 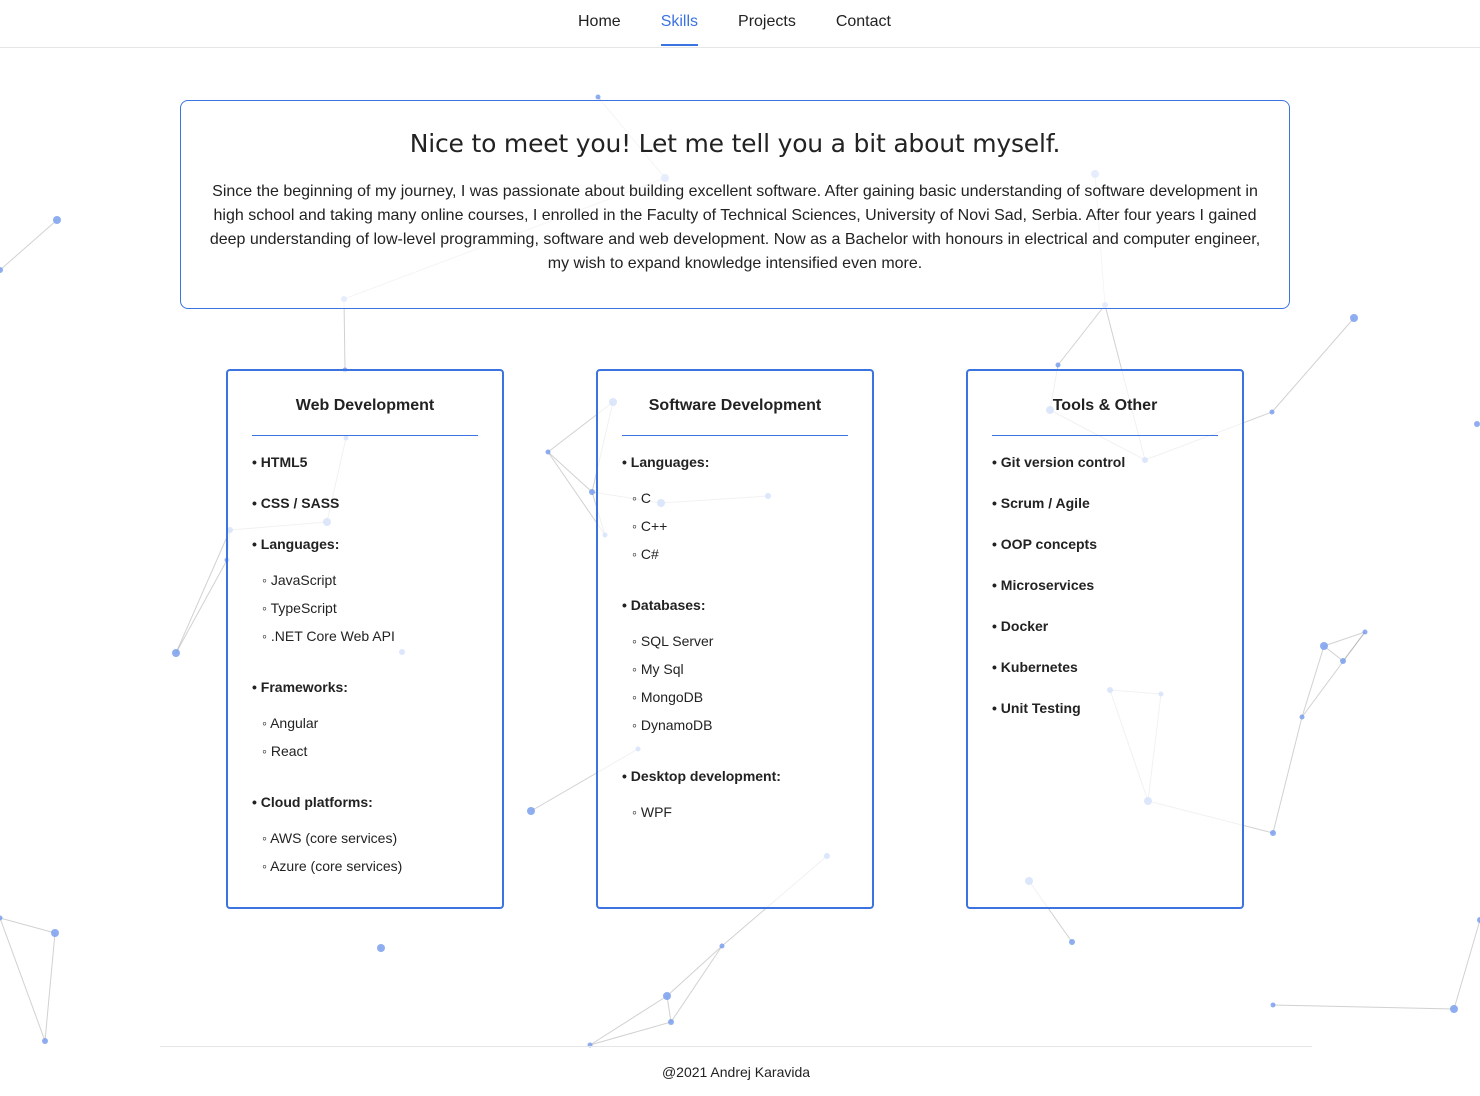 What do you see at coordinates (747, 531) in the screenshot?
I see `skill-sub-list: ◦ C ◦ C++ ◦ C#` at bounding box center [747, 531].